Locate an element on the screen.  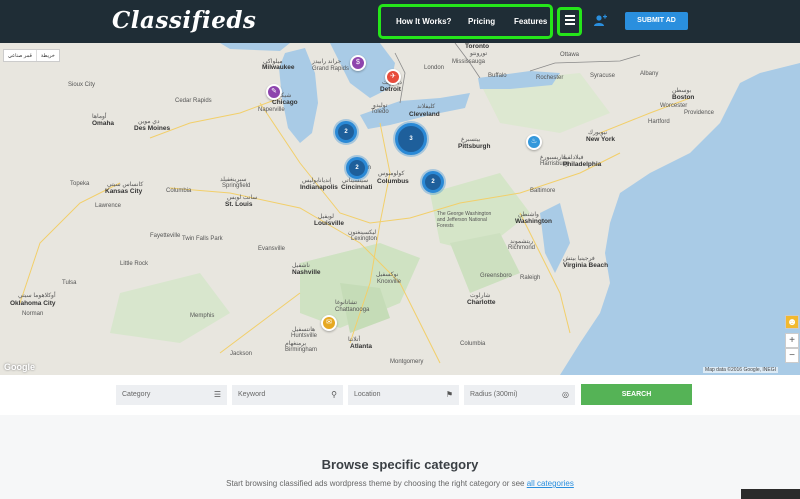
map-label: Atlanta is located at coordinates (361, 346).